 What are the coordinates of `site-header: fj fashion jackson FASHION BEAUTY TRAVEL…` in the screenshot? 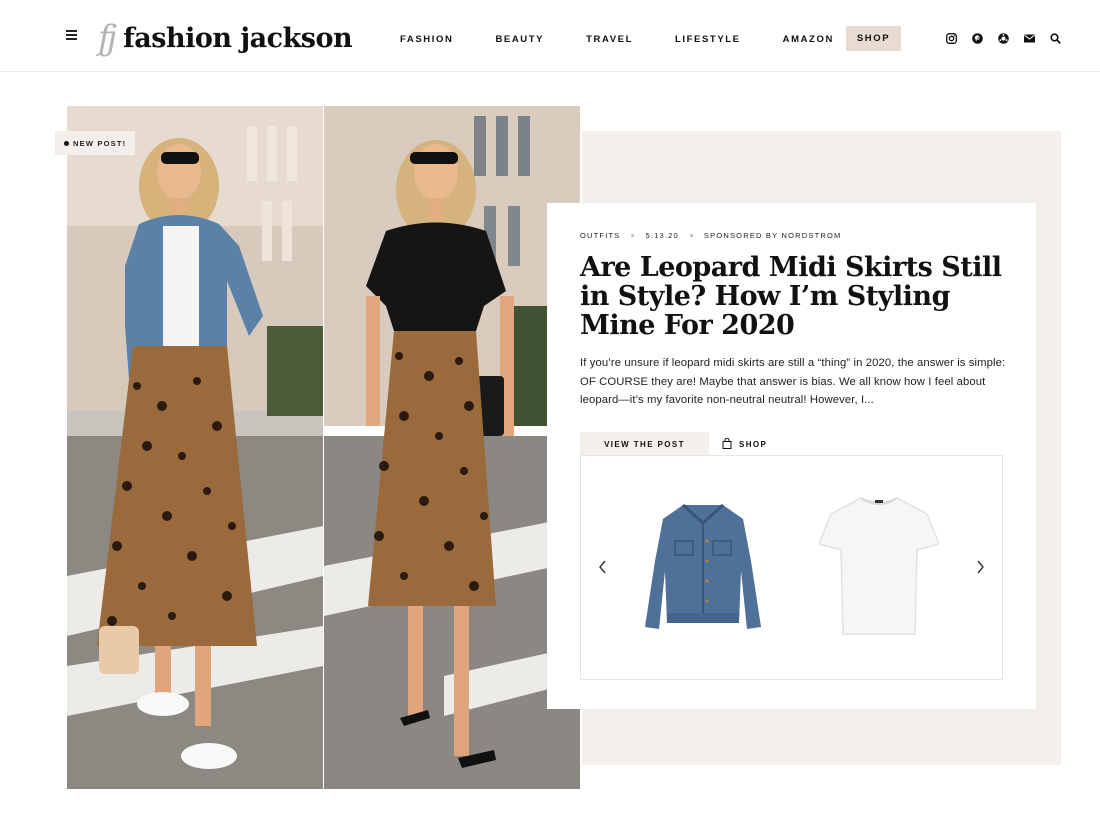 It's located at (550, 36).